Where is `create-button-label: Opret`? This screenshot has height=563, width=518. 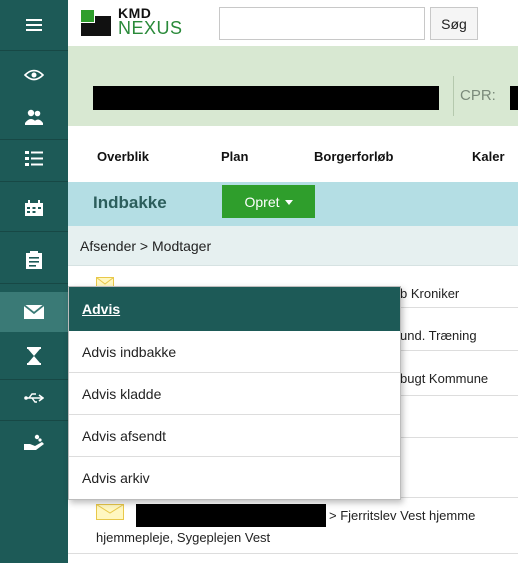 create-button-label: Opret is located at coordinates (262, 201).